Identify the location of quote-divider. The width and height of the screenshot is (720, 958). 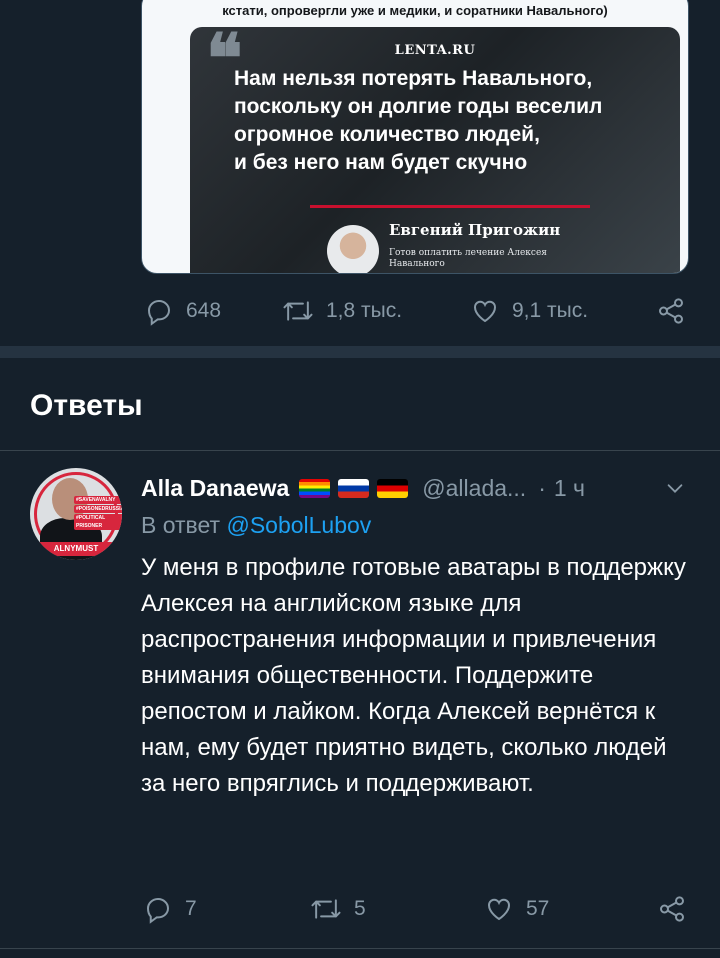
(450, 206).